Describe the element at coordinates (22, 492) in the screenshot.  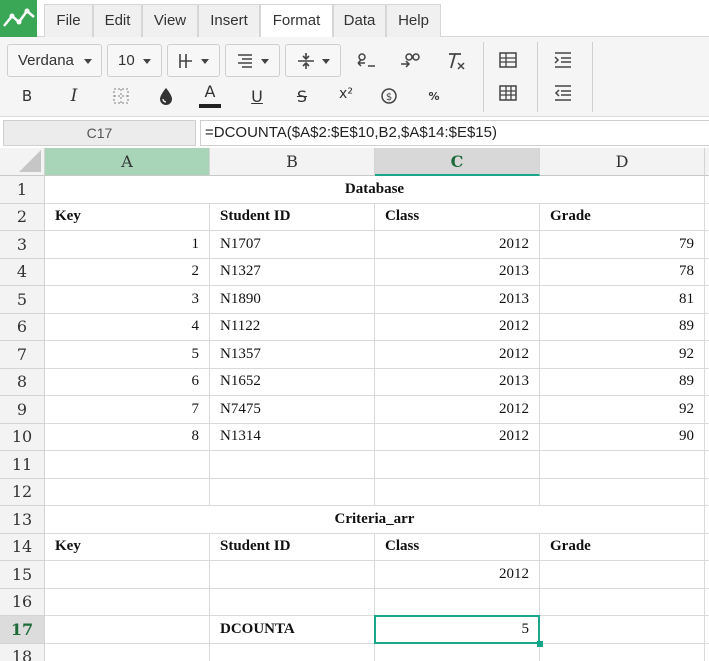
I see `row-header-12: 12` at that location.